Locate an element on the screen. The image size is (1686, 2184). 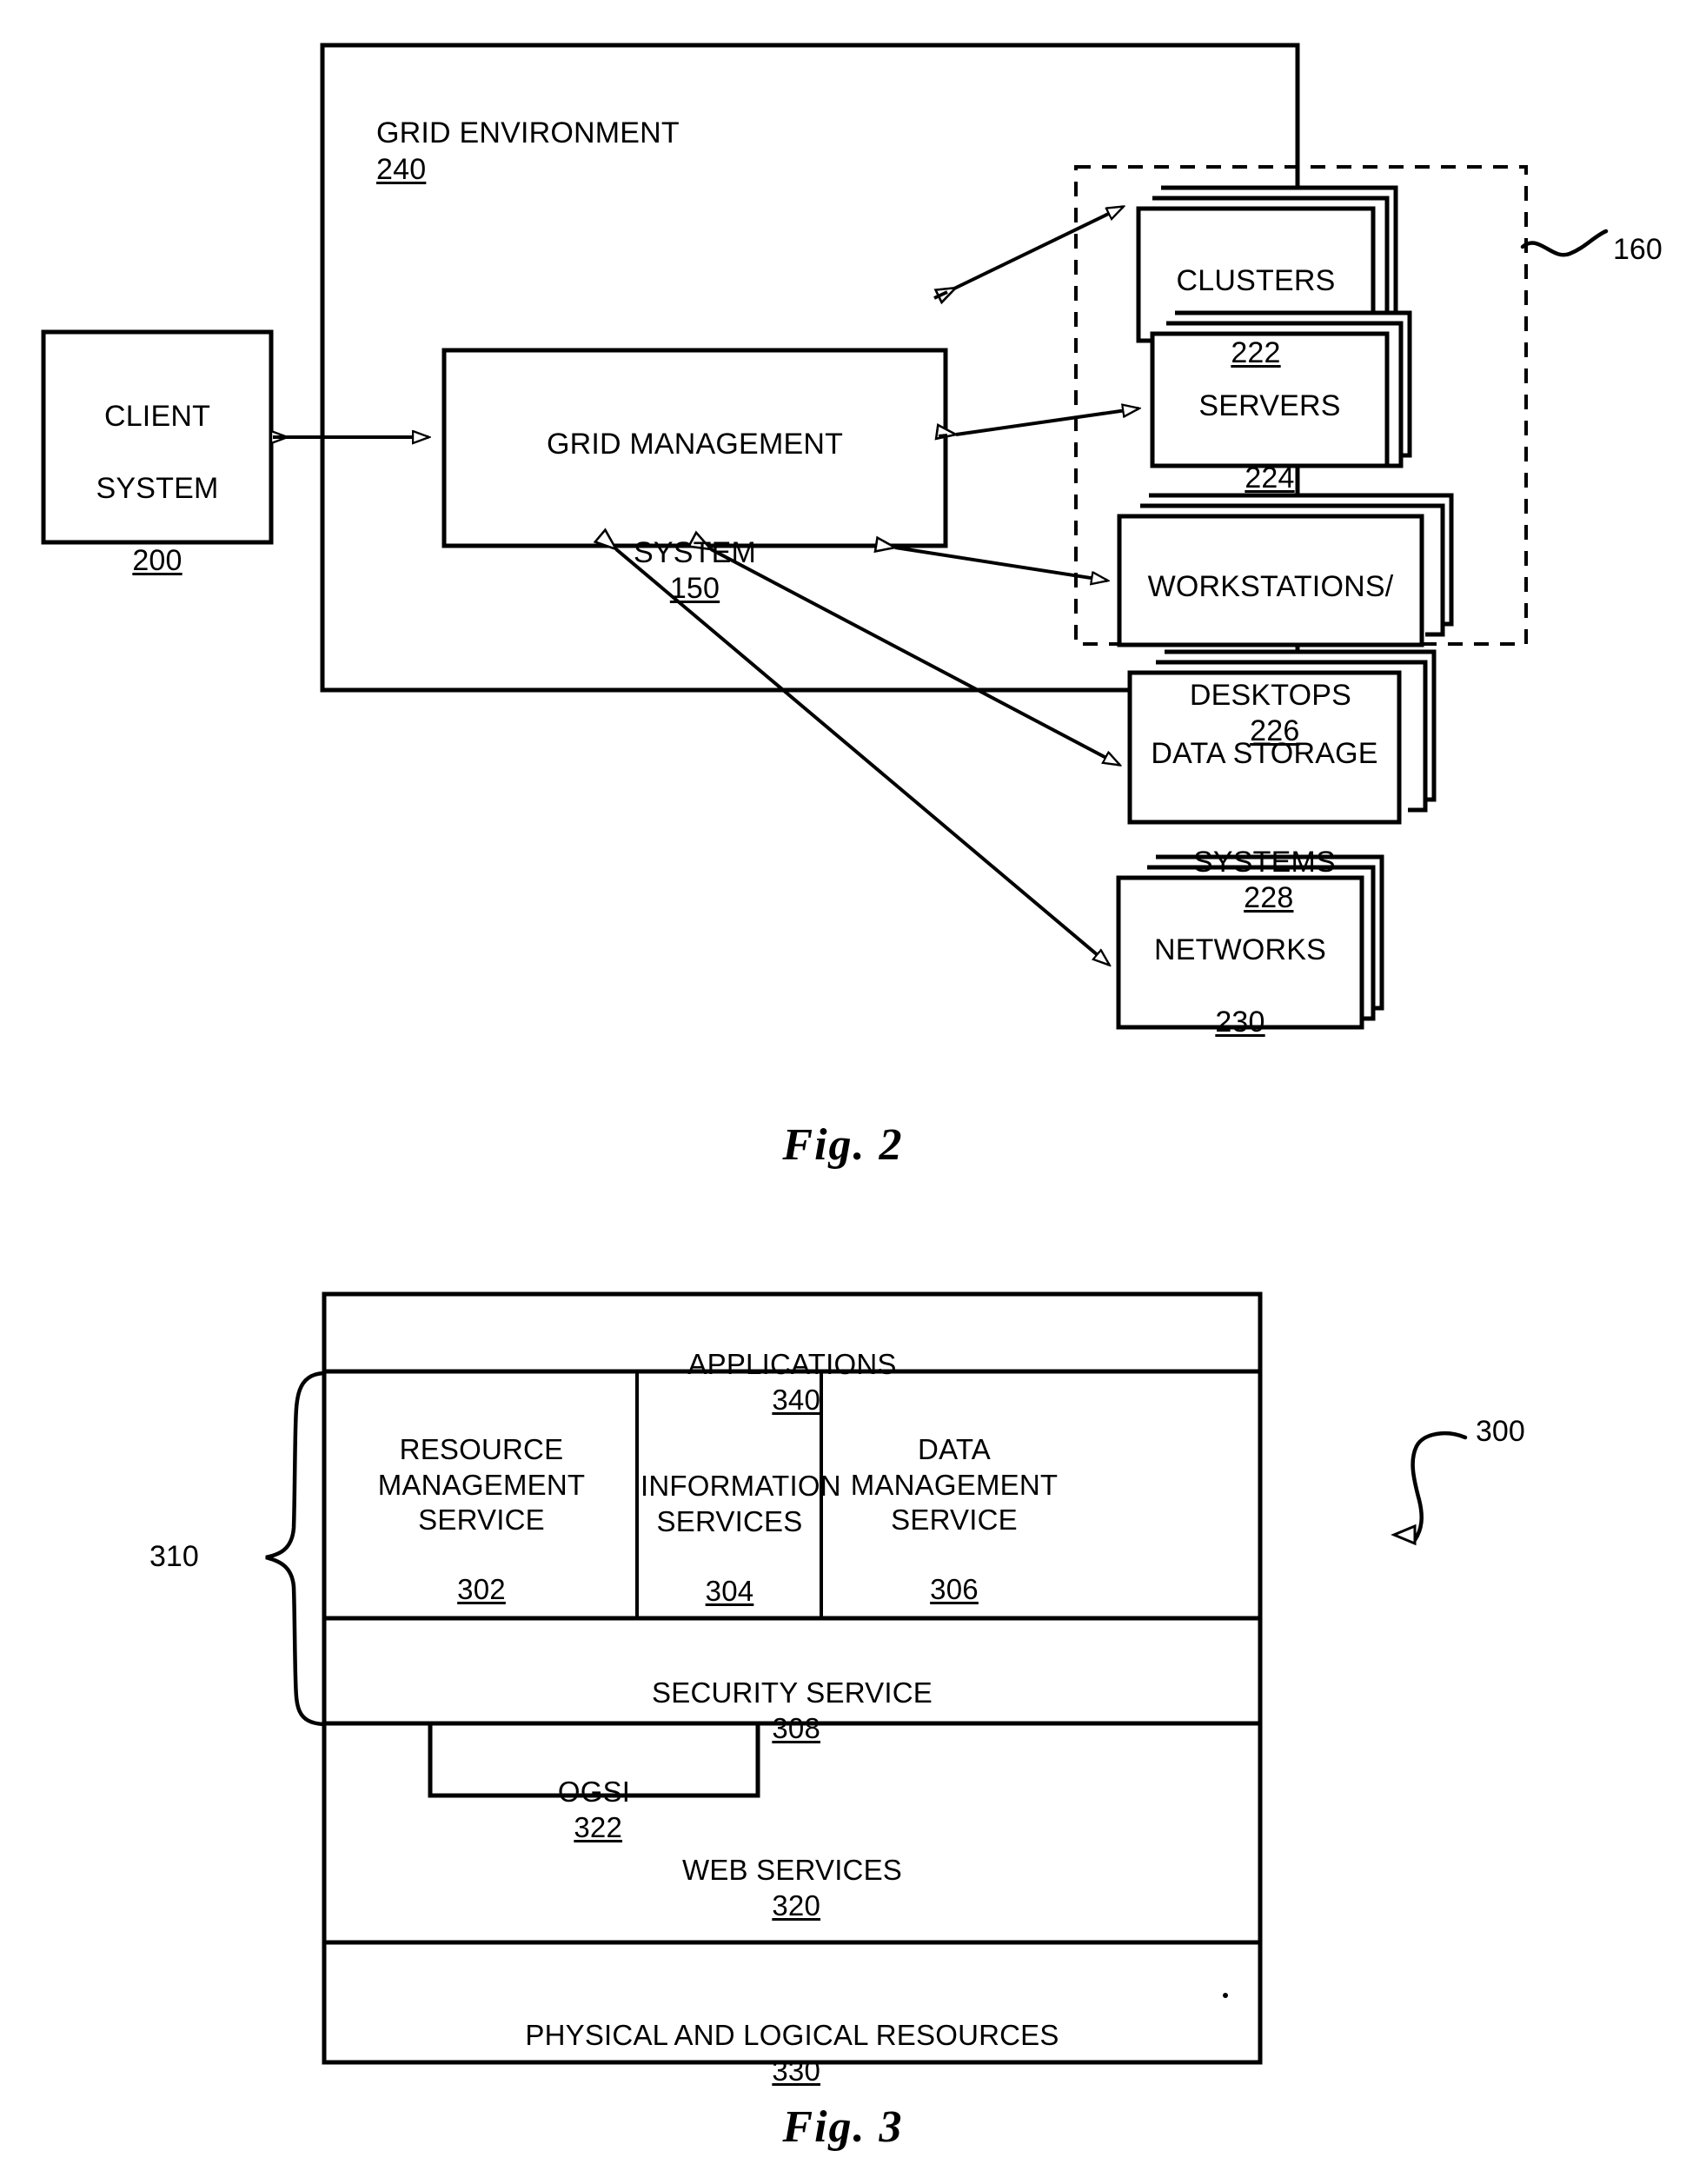
gms-line2: SYSTEM is located at coordinates (695, 552).